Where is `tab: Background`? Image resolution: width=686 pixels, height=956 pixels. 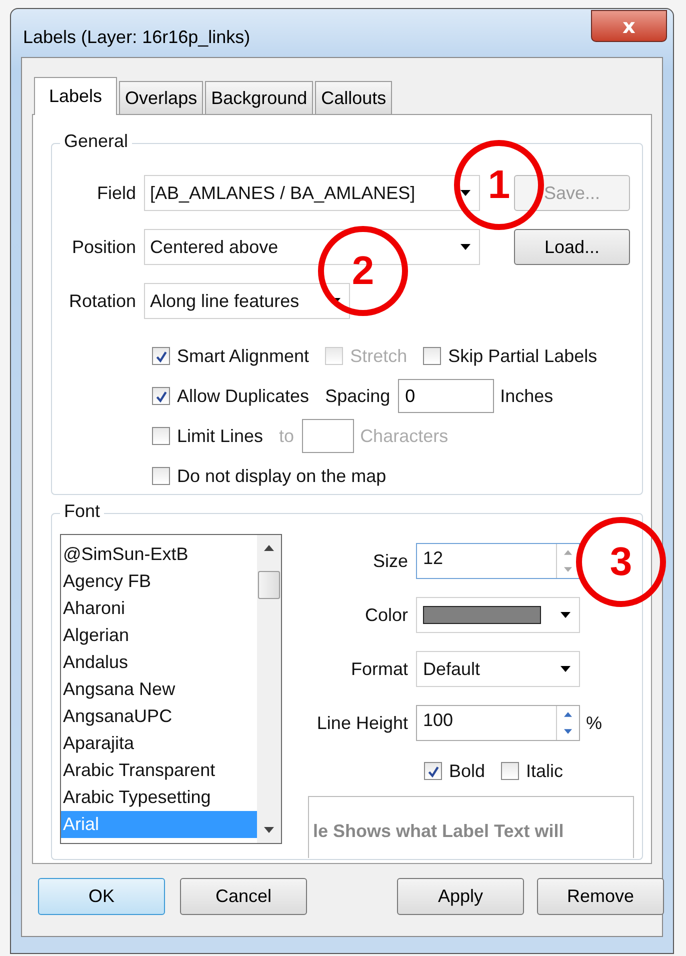
tab: Background is located at coordinates (259, 97).